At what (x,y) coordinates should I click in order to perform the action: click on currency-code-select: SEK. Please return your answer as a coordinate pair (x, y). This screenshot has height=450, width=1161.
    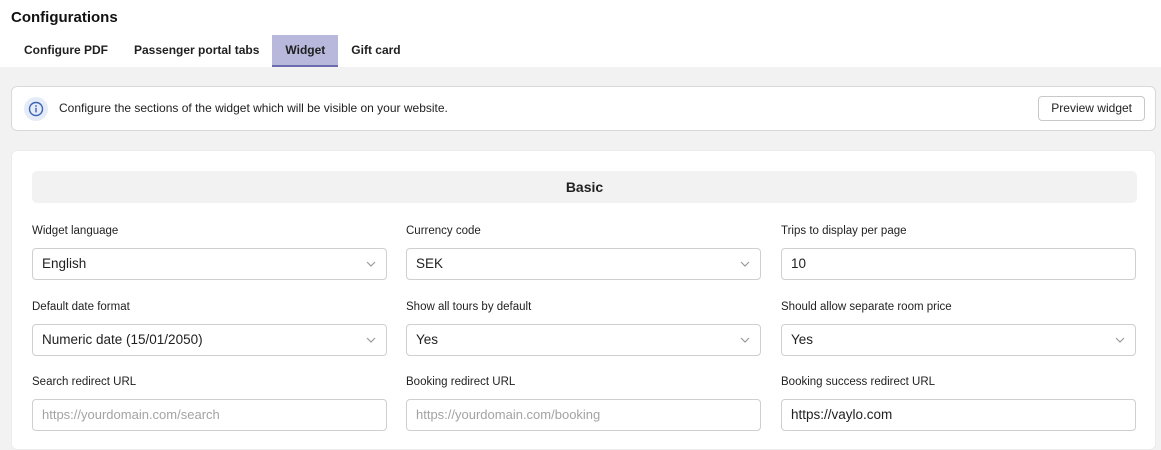
    Looking at the image, I should click on (583, 264).